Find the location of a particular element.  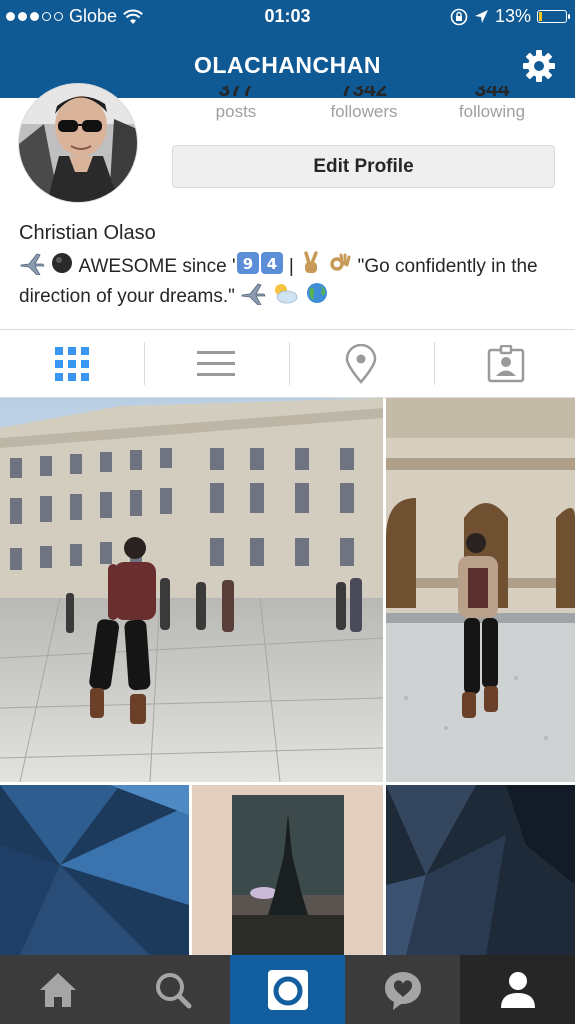

globe-emoji-icon is located at coordinates (316, 293).